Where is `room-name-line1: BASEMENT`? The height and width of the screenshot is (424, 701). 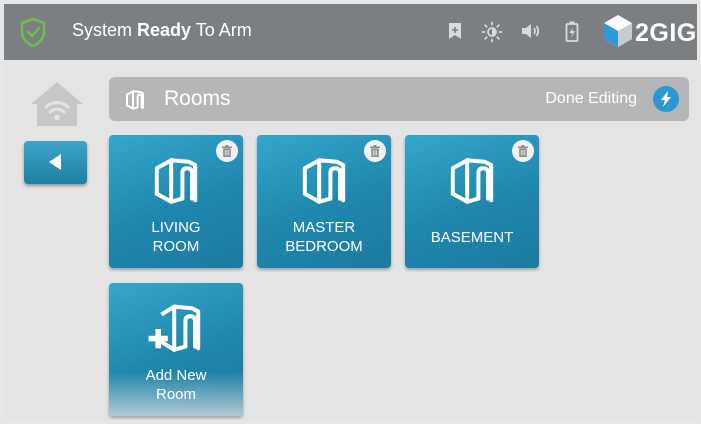
room-name-line1: BASEMENT is located at coordinates (472, 237).